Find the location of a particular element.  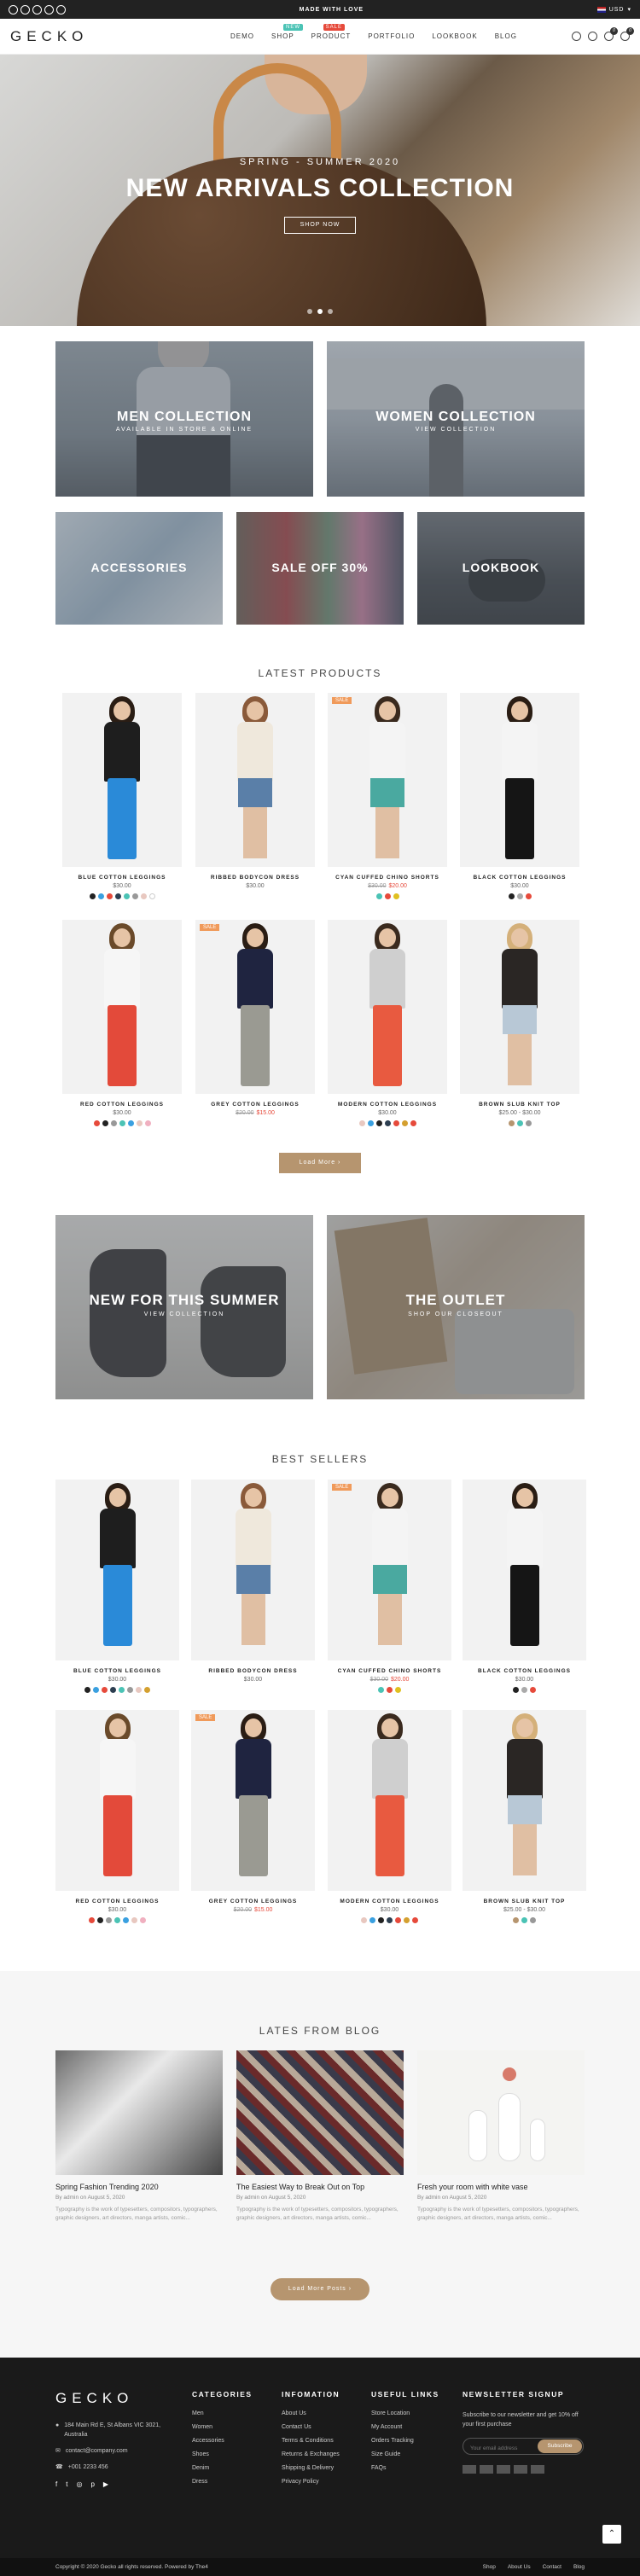

search-icon is located at coordinates (576, 36).